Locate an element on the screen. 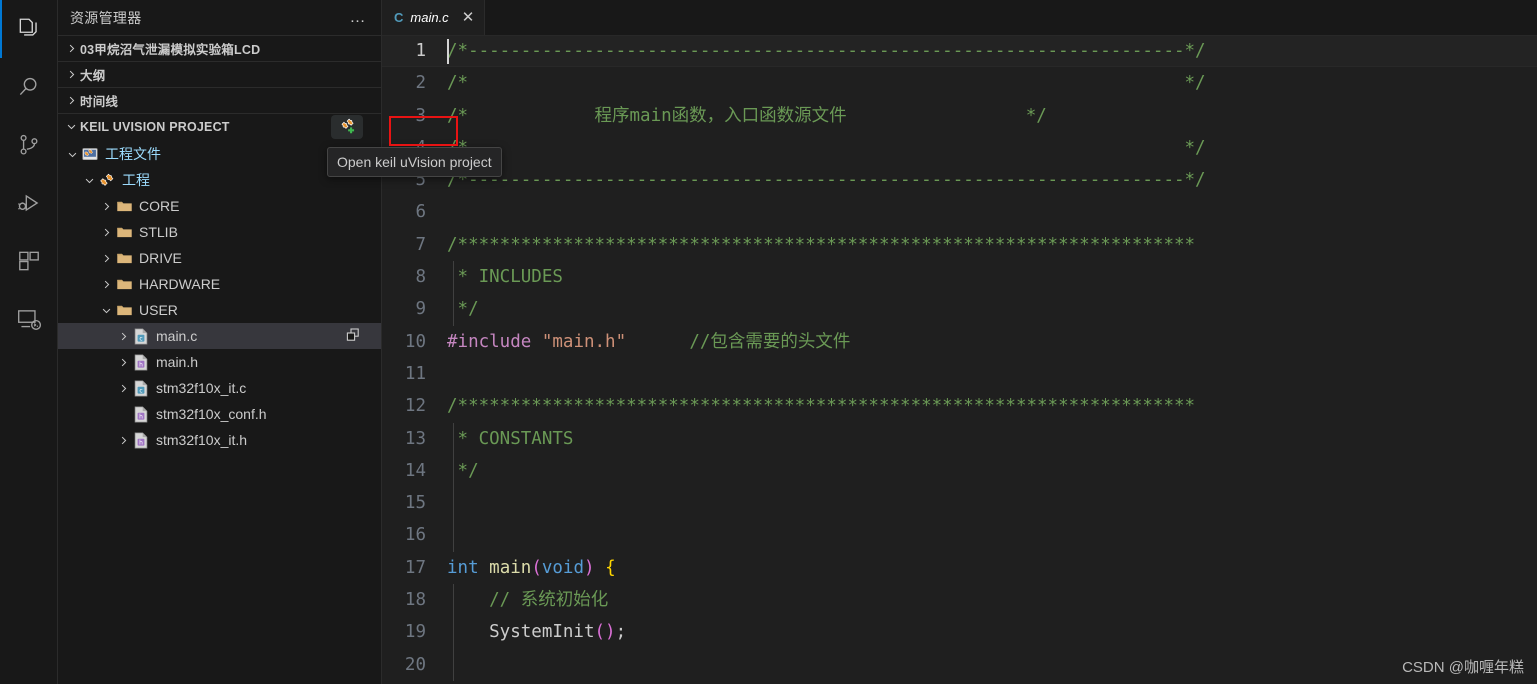 The height and width of the screenshot is (684, 1537). line-number: 1 is located at coordinates (420, 51).